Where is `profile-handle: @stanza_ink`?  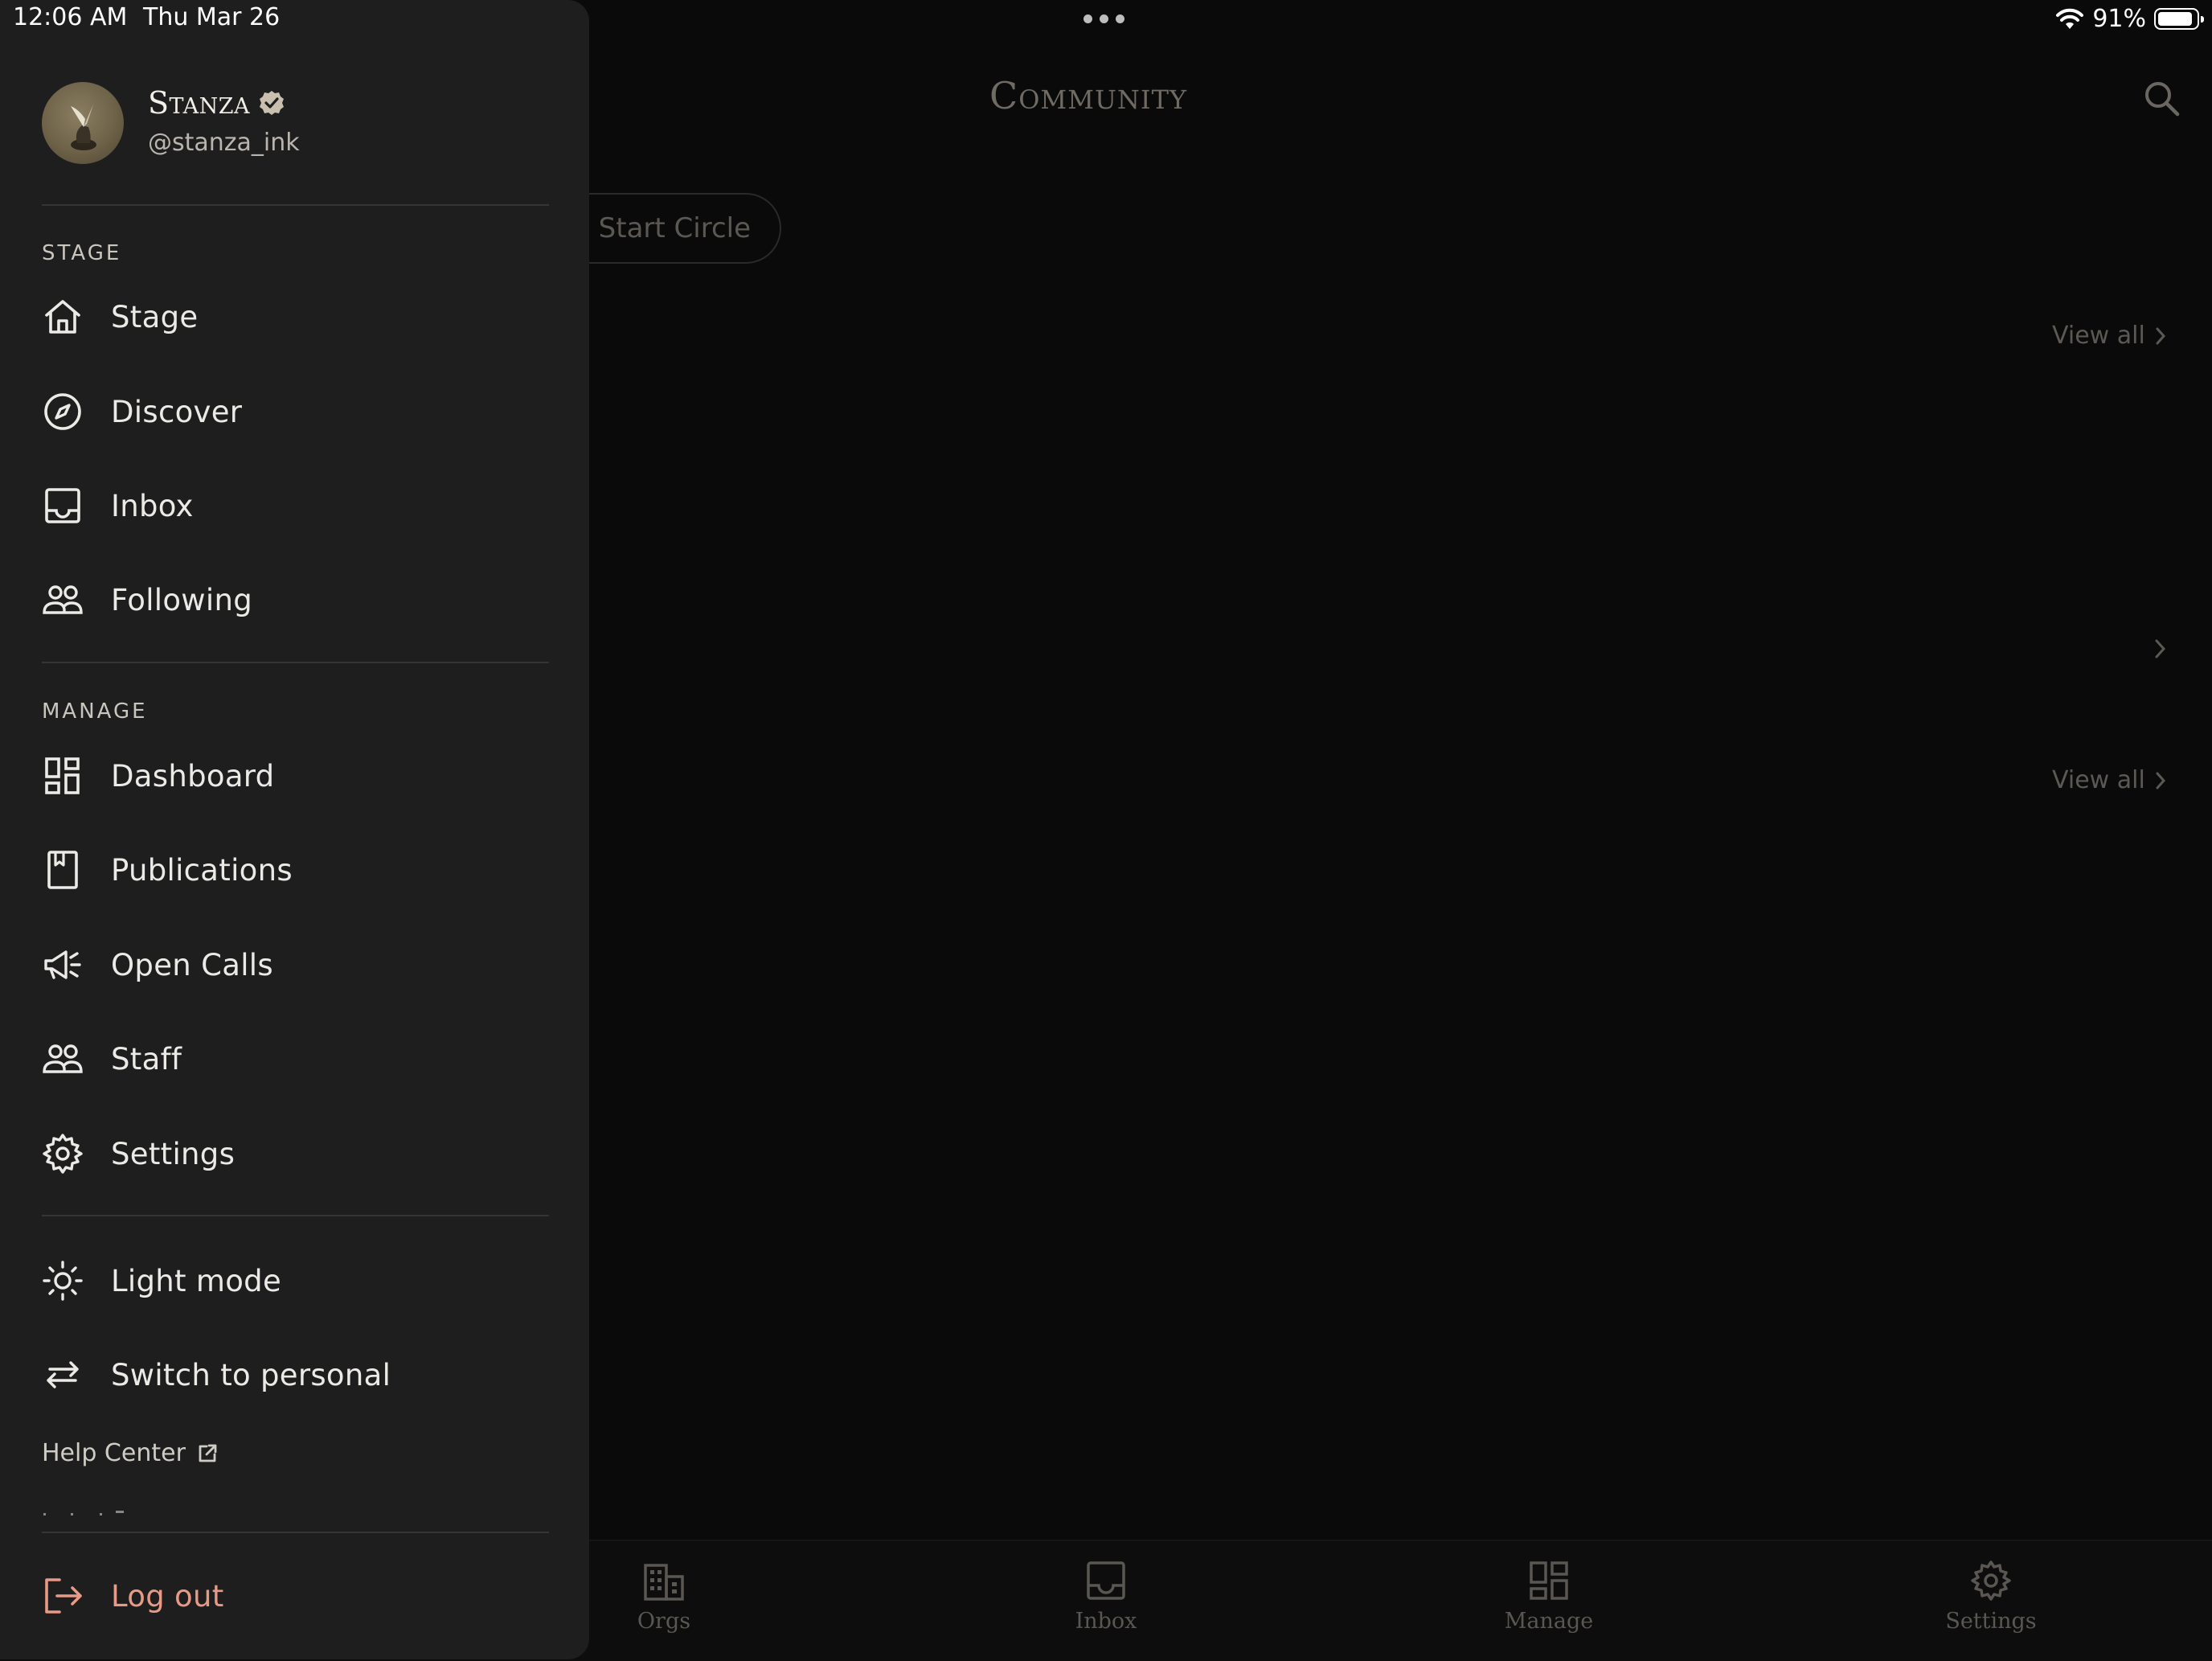
profile-handle: @stanza_ink is located at coordinates (224, 143).